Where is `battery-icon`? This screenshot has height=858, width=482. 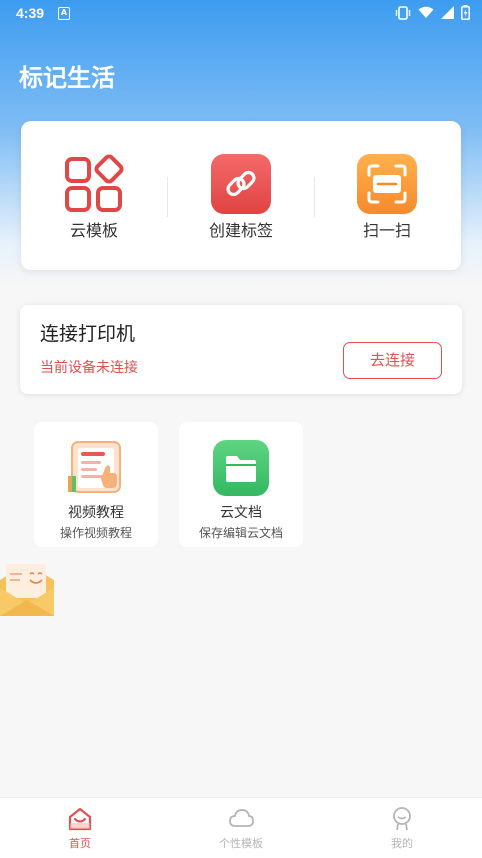
battery-icon is located at coordinates (465, 12).